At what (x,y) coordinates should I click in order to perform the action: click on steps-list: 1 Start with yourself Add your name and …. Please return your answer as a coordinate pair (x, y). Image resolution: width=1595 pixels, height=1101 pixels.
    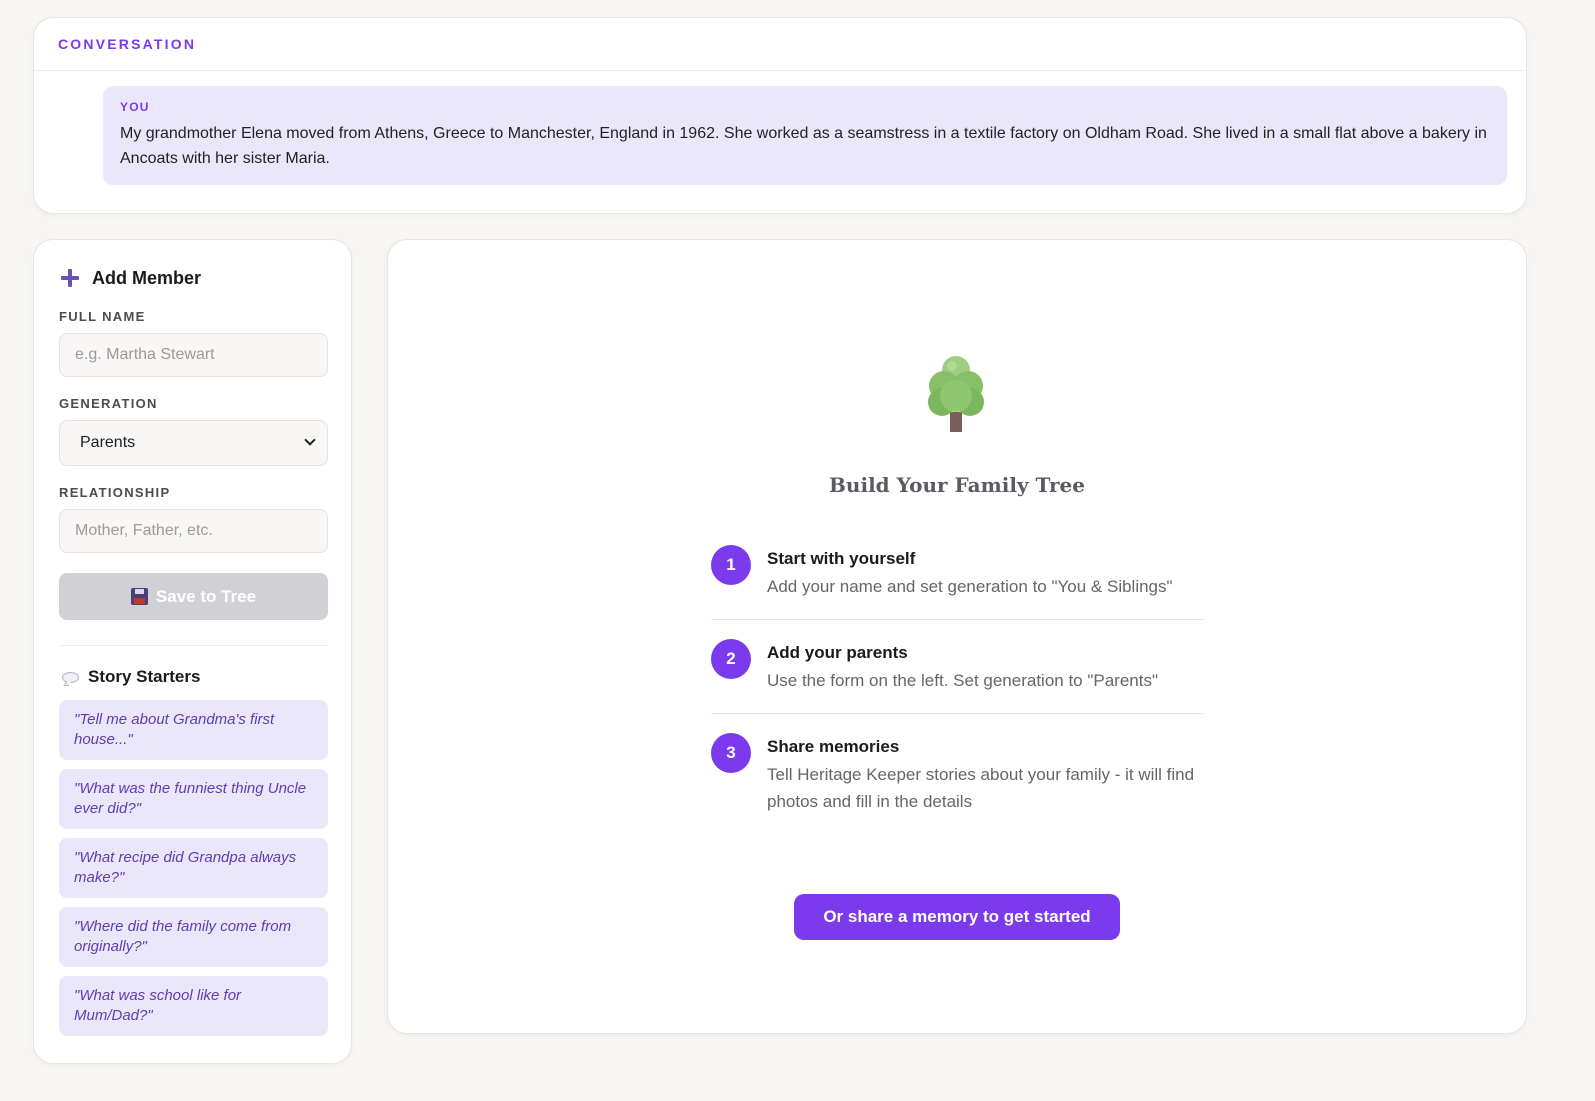
    Looking at the image, I should click on (957, 689).